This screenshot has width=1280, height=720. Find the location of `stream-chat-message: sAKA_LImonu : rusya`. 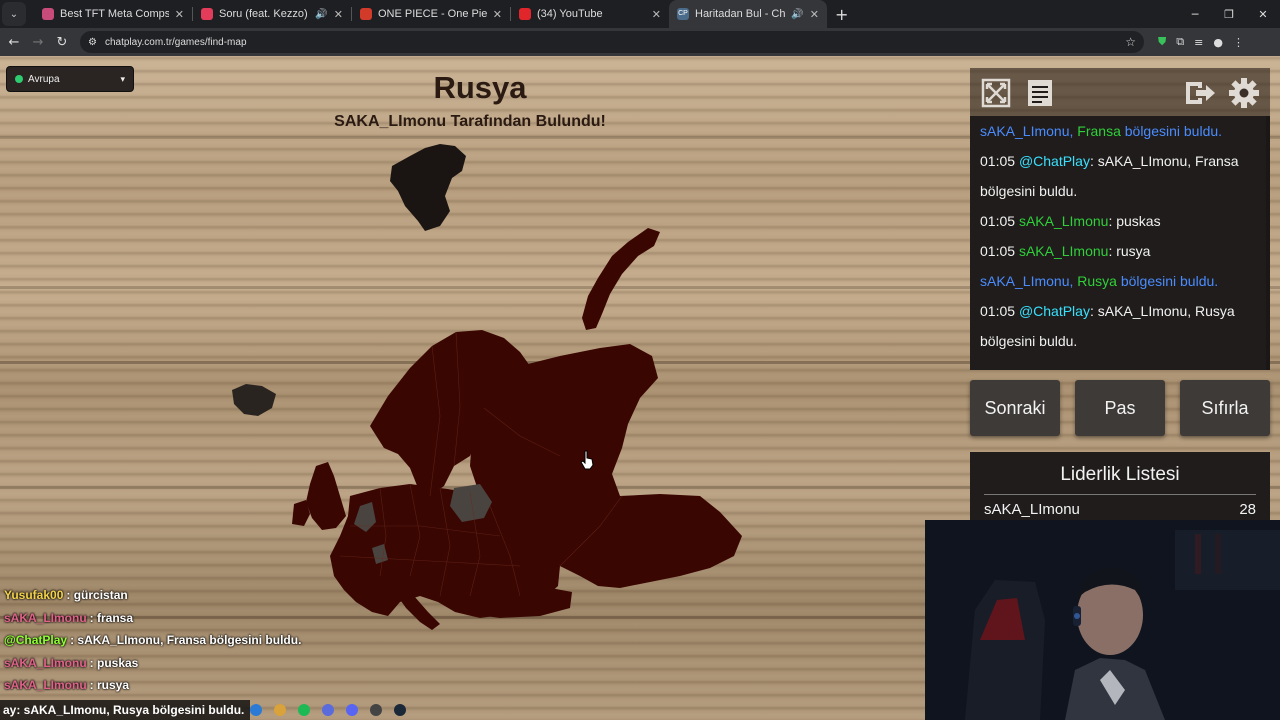

stream-chat-message: sAKA_LImonu : rusya is located at coordinates (230, 685).